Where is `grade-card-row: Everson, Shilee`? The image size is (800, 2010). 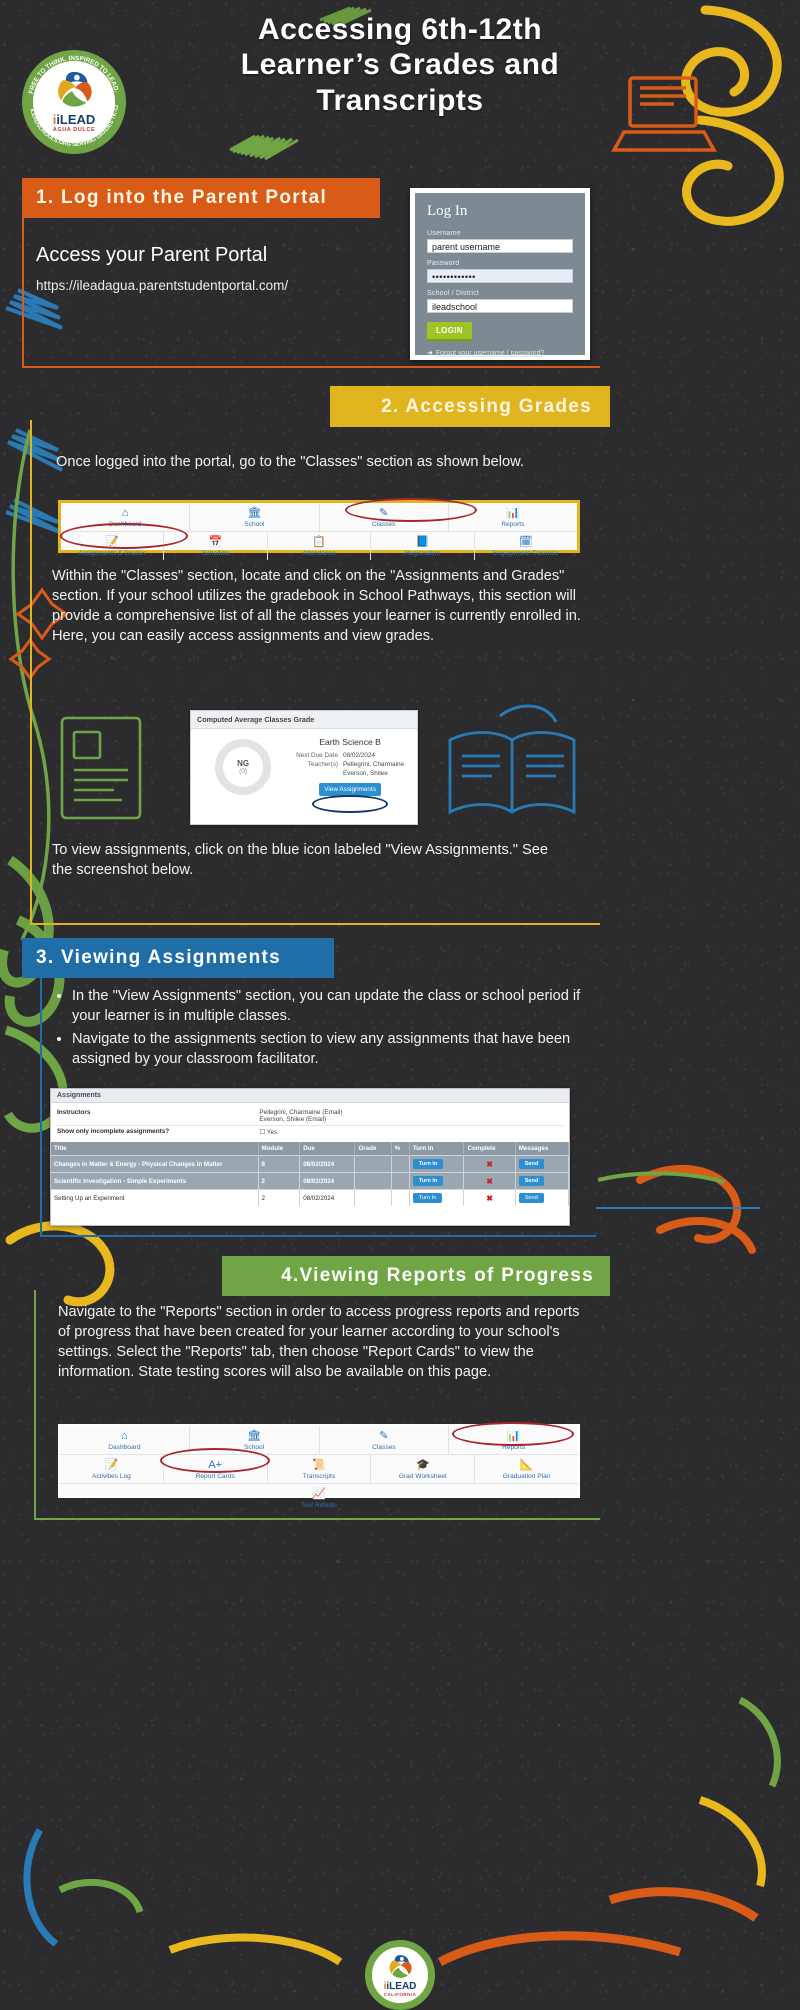 grade-card-row: Everson, Shilee is located at coordinates (350, 773).